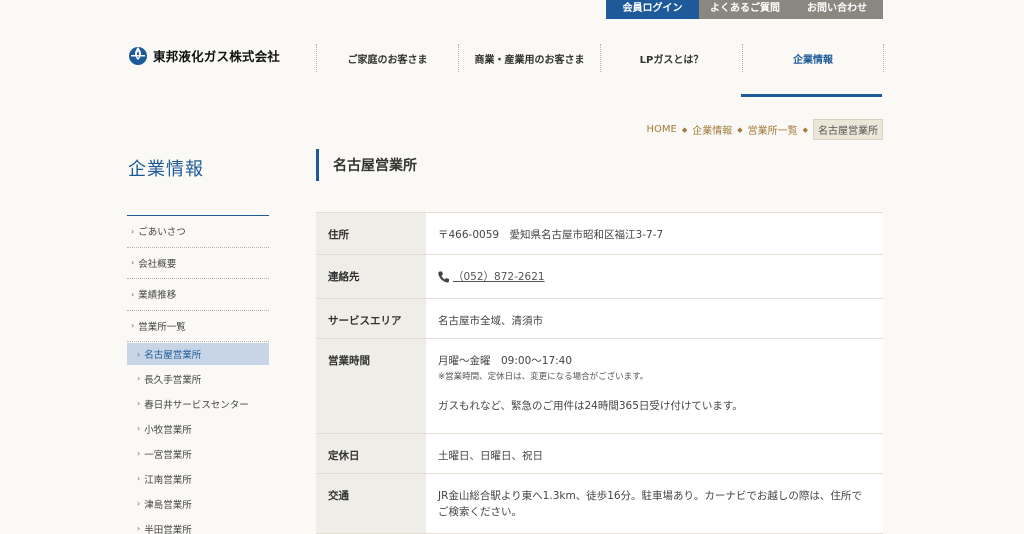 This screenshot has height=534, width=1024. What do you see at coordinates (712, 129) in the screenshot?
I see `breadcrumb-company: 企業情報` at bounding box center [712, 129].